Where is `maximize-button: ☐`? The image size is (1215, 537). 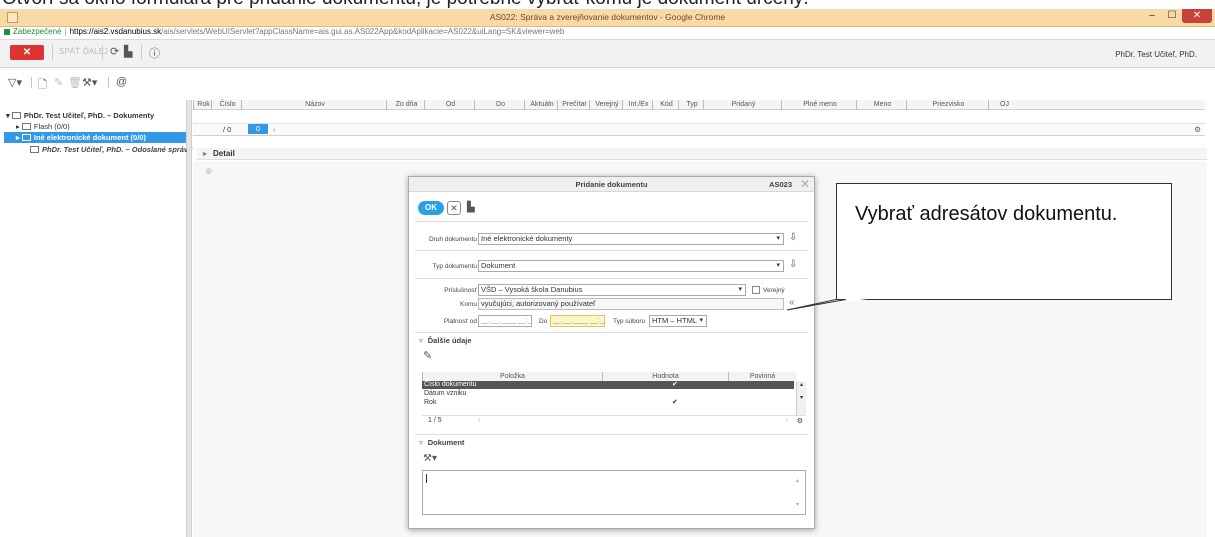 maximize-button: ☐ is located at coordinates (1172, 16).